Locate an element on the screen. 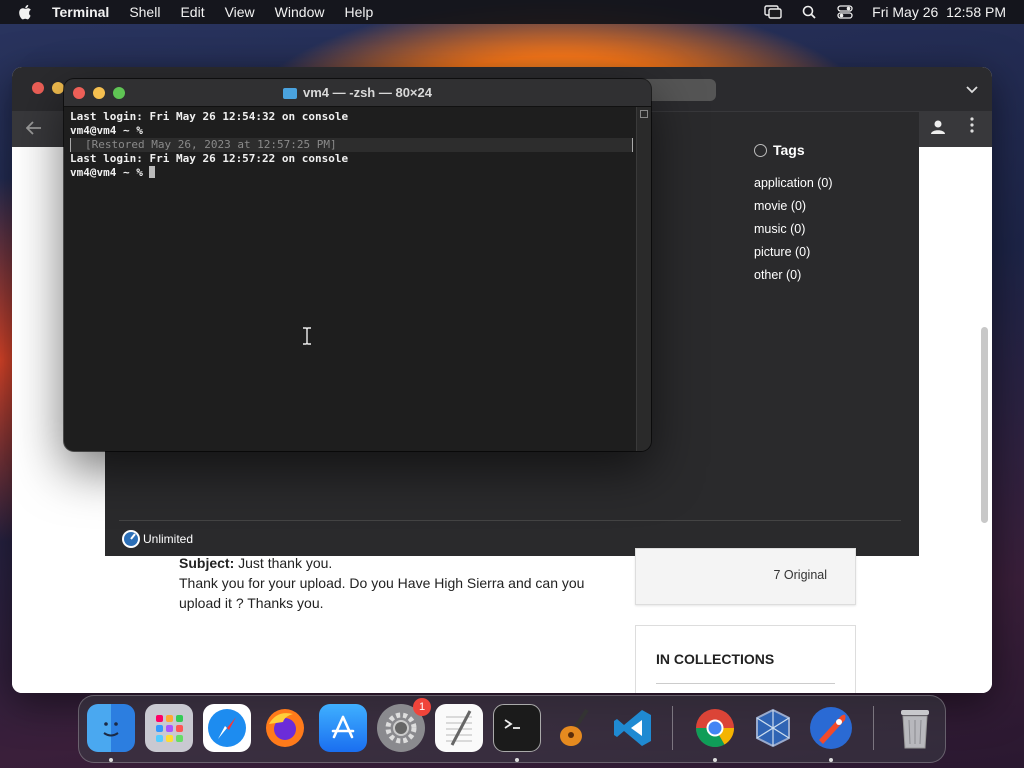  restored-session-marker: [Restored May 26, 2023 at 12:57:25 PM] is located at coordinates (351, 145).